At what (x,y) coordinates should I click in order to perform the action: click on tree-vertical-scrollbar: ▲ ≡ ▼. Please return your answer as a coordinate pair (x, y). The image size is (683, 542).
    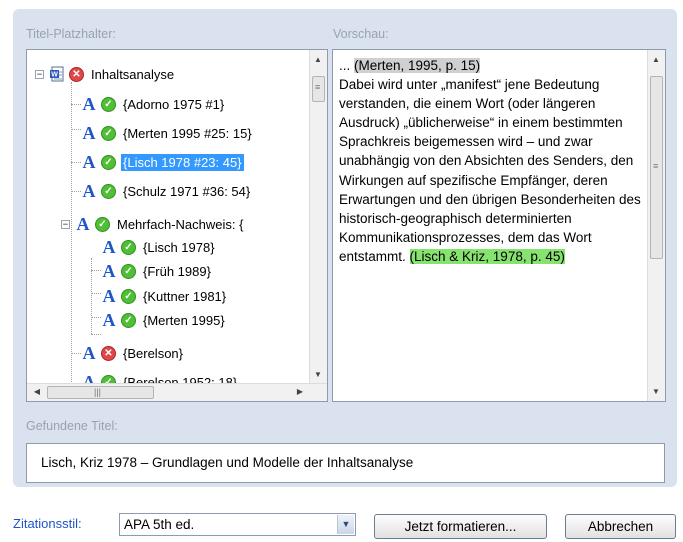
    Looking at the image, I should click on (318, 217).